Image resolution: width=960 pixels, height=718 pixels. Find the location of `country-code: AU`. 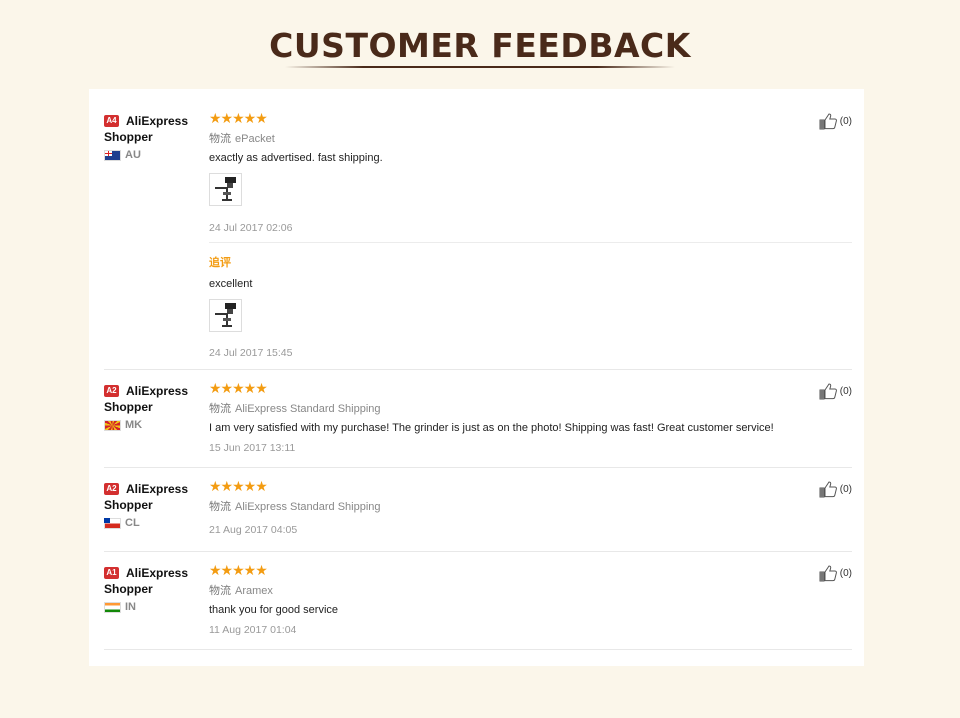

country-code: AU is located at coordinates (133, 155).